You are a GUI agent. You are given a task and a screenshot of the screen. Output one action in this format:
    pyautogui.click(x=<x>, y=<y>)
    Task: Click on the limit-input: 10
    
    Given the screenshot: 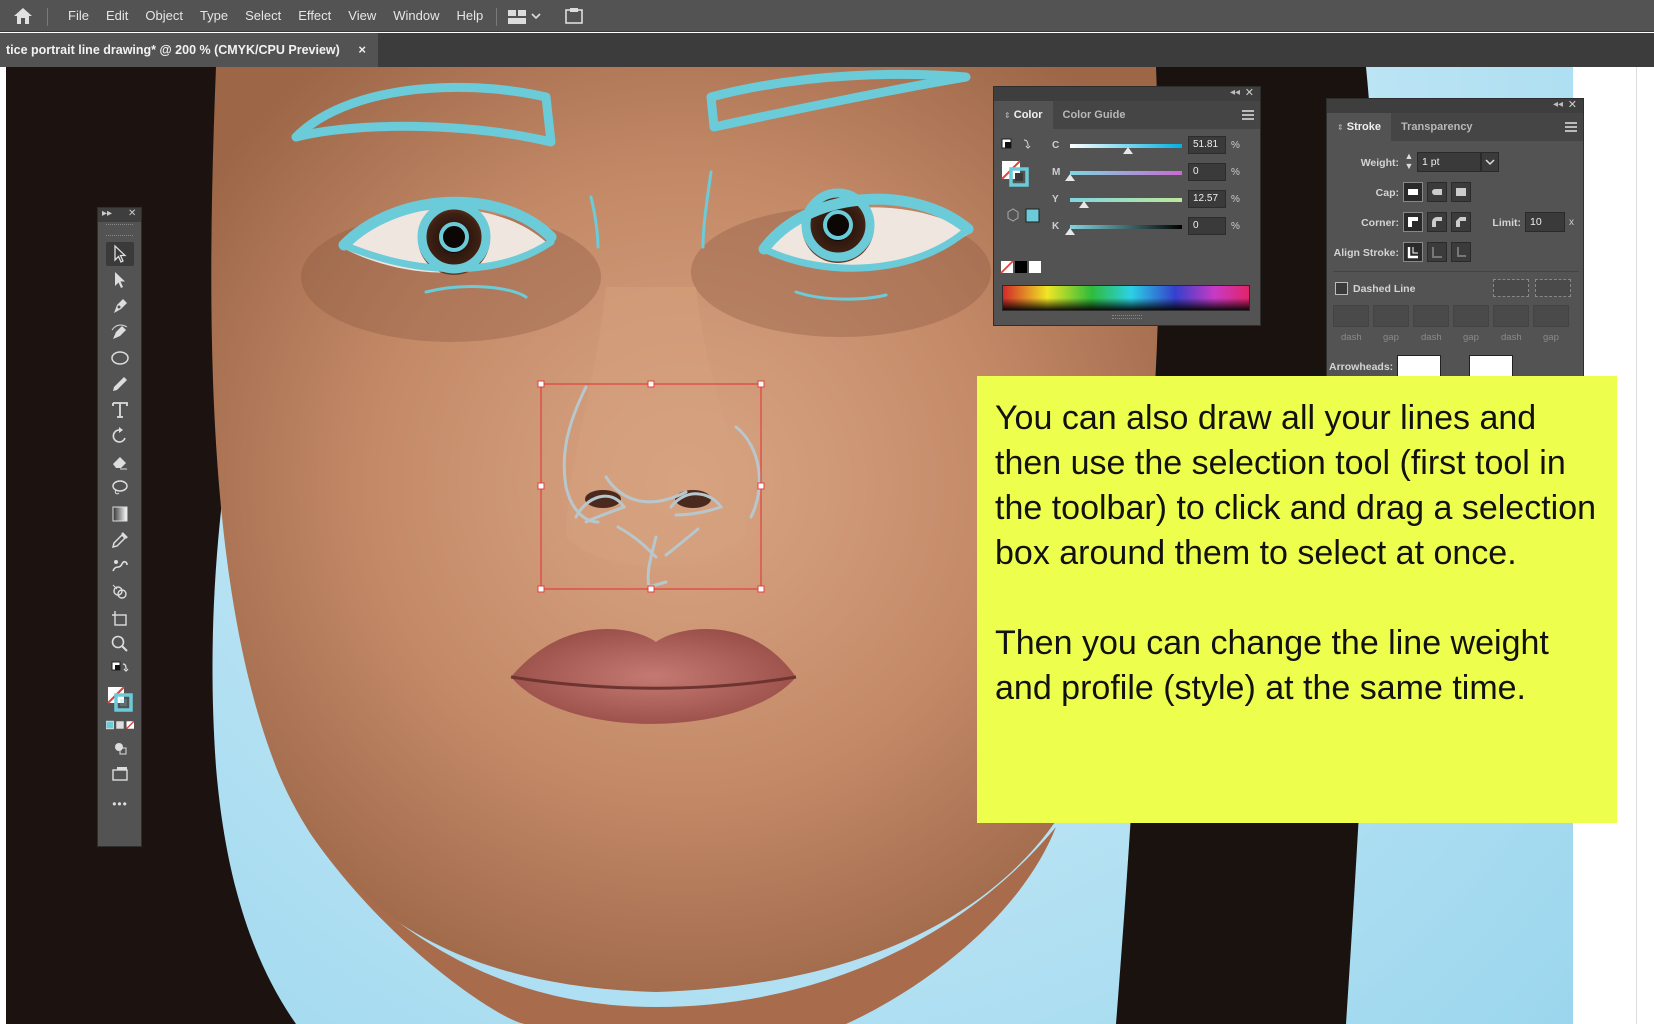 What is the action you would take?
    pyautogui.click(x=1545, y=222)
    